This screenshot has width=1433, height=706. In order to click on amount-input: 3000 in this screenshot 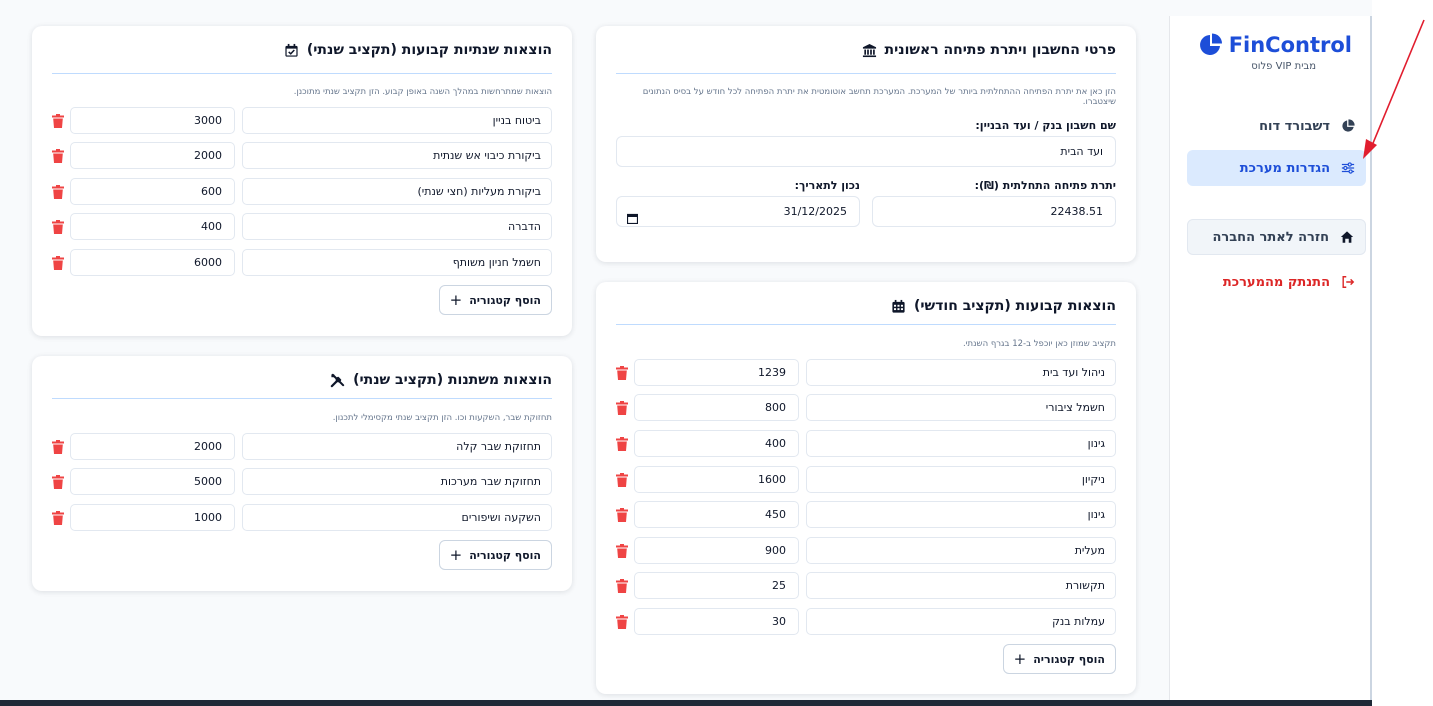, I will do `click(152, 120)`.